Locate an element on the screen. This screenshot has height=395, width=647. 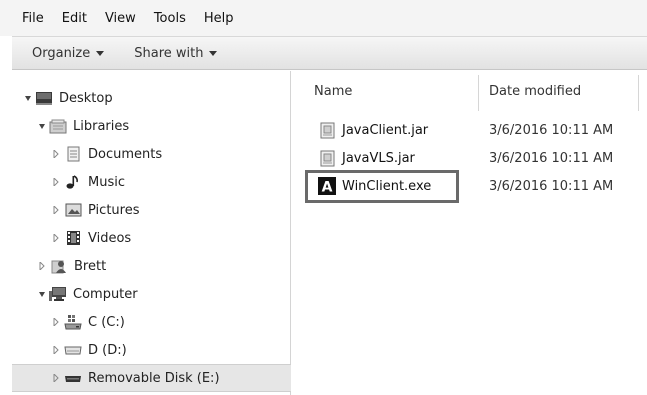
menu-file: File is located at coordinates (33, 18).